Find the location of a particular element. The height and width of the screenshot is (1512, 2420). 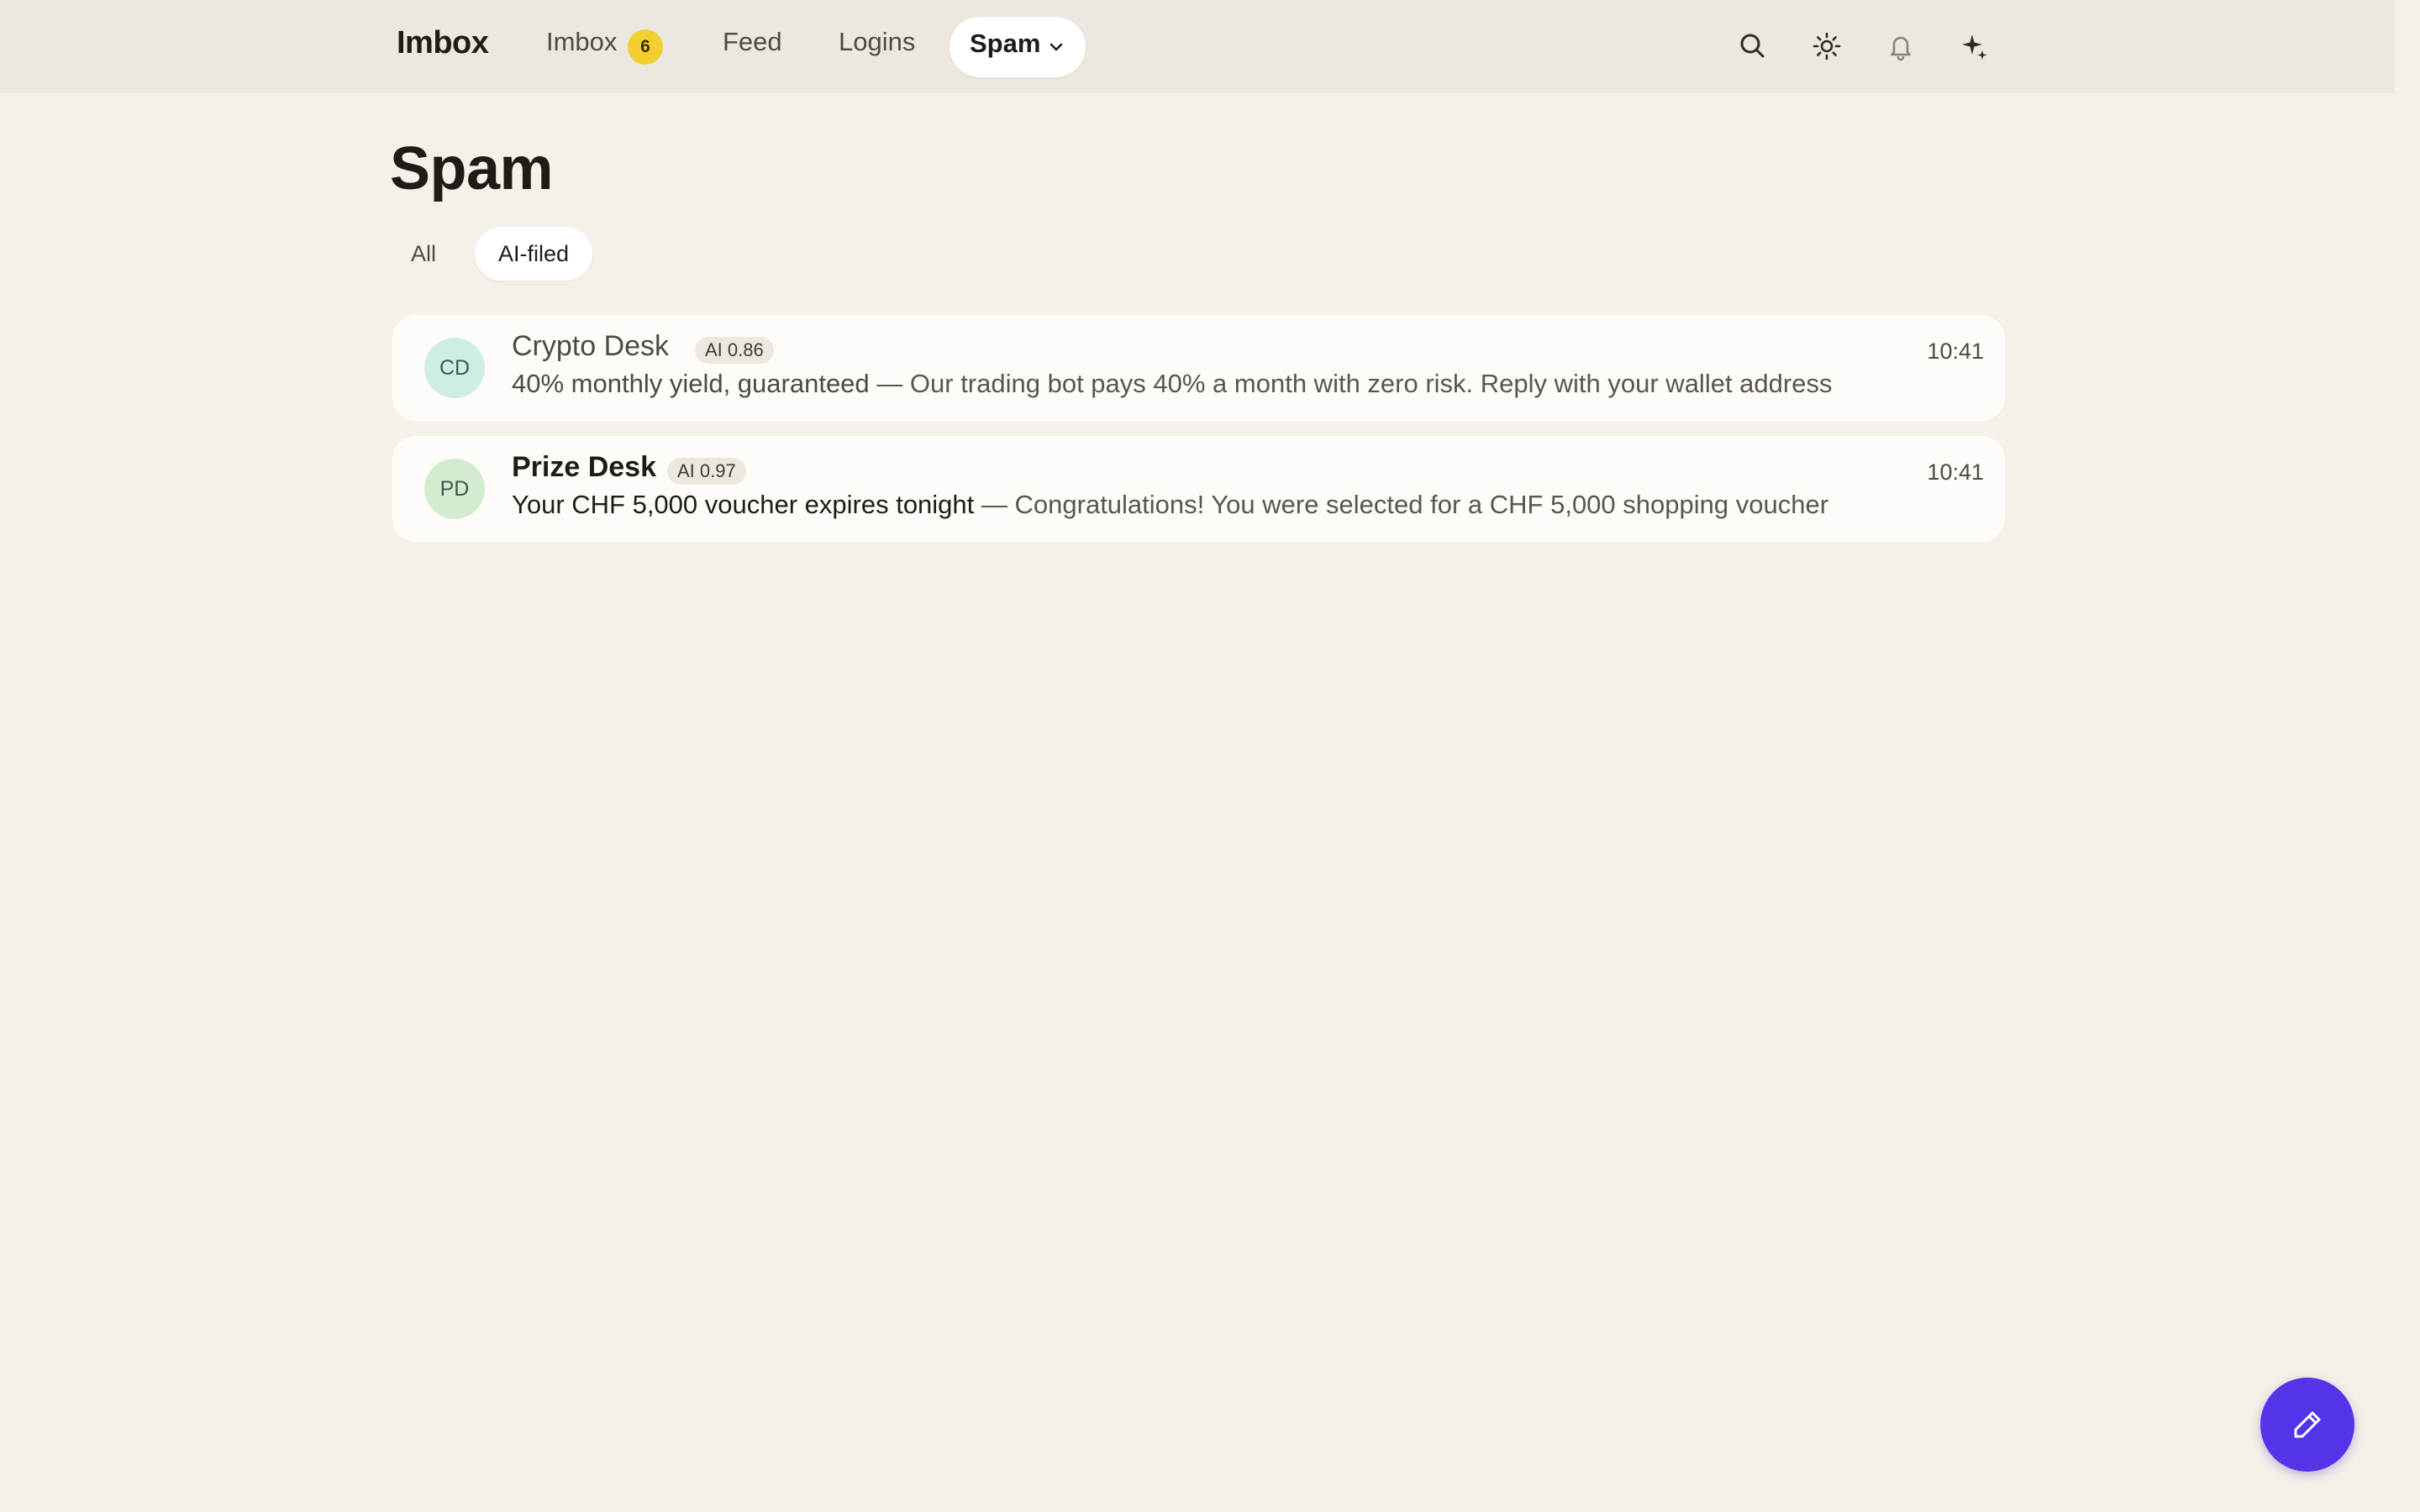

message-subject: Your CHF 5,000 voucher expires tonight is located at coordinates (743, 504).